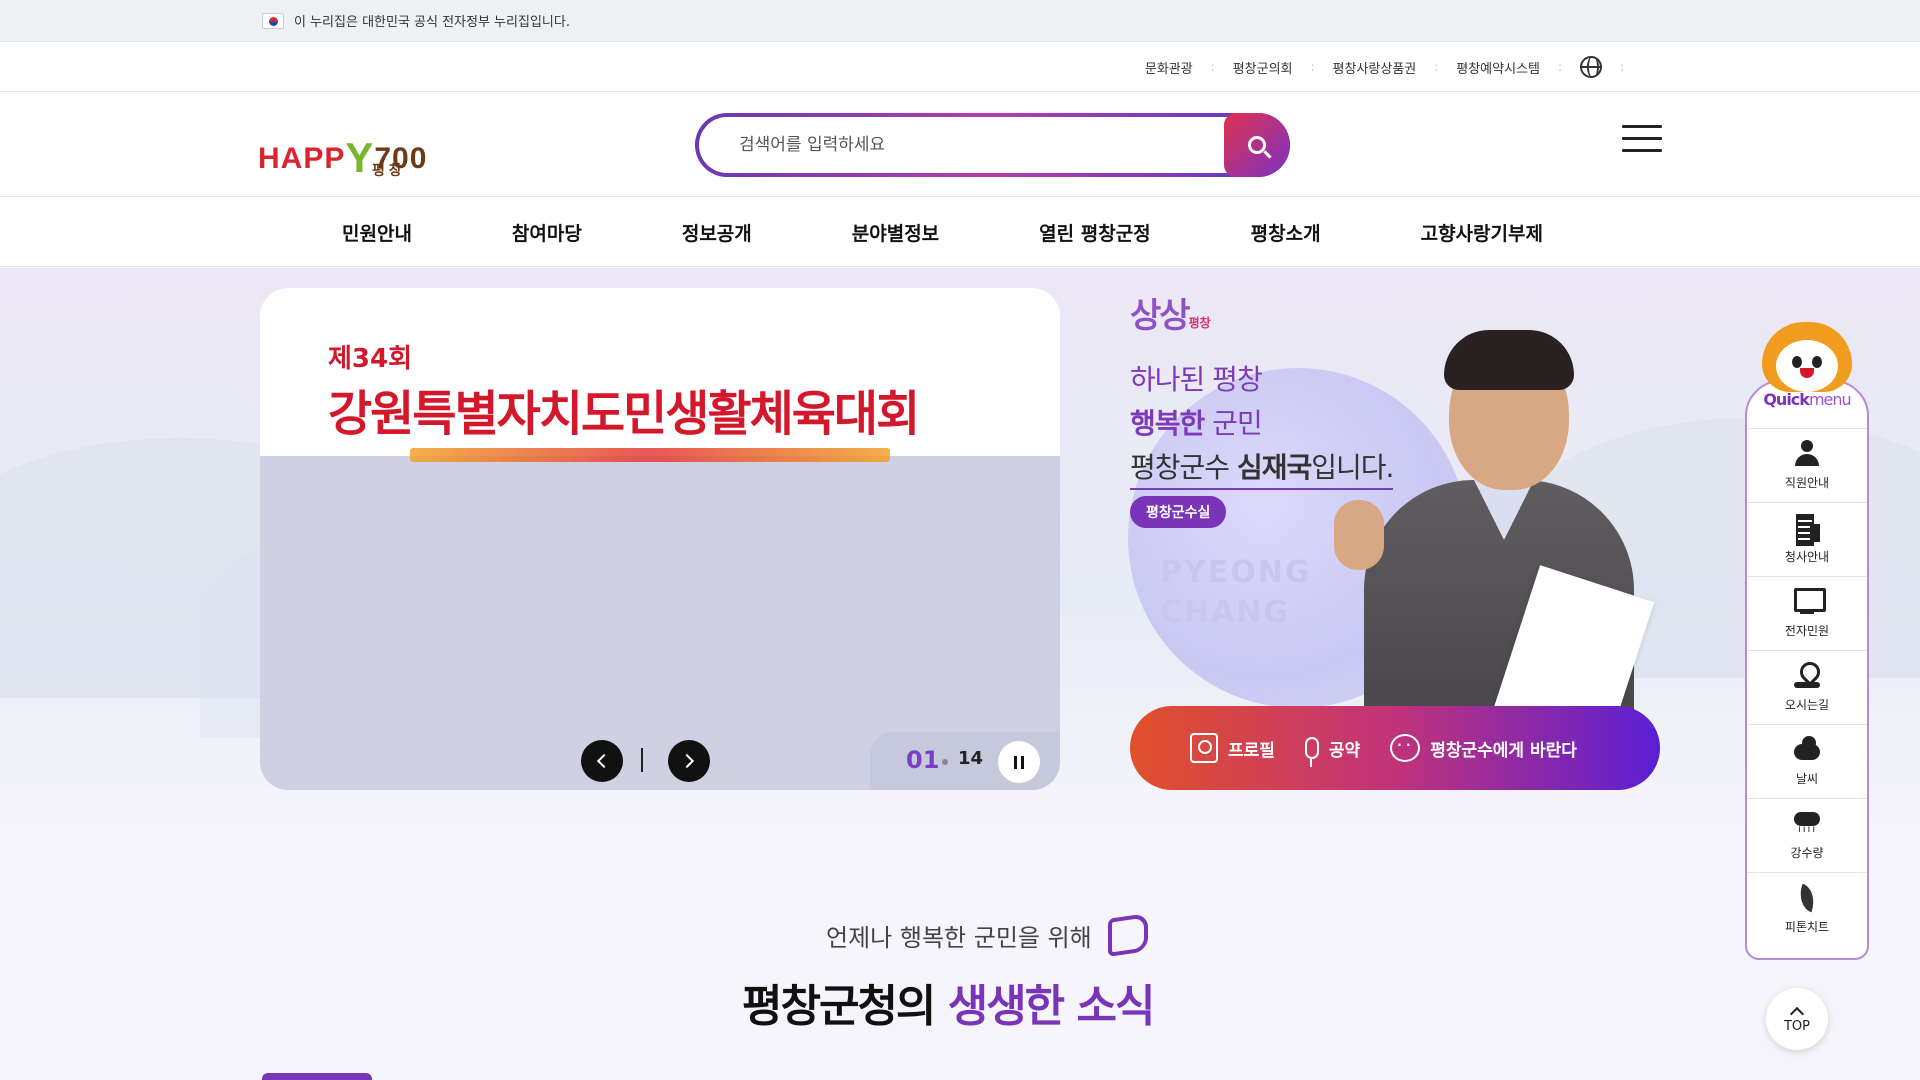  I want to click on quick-item-e-civil: 전자민원, so click(1807, 613).